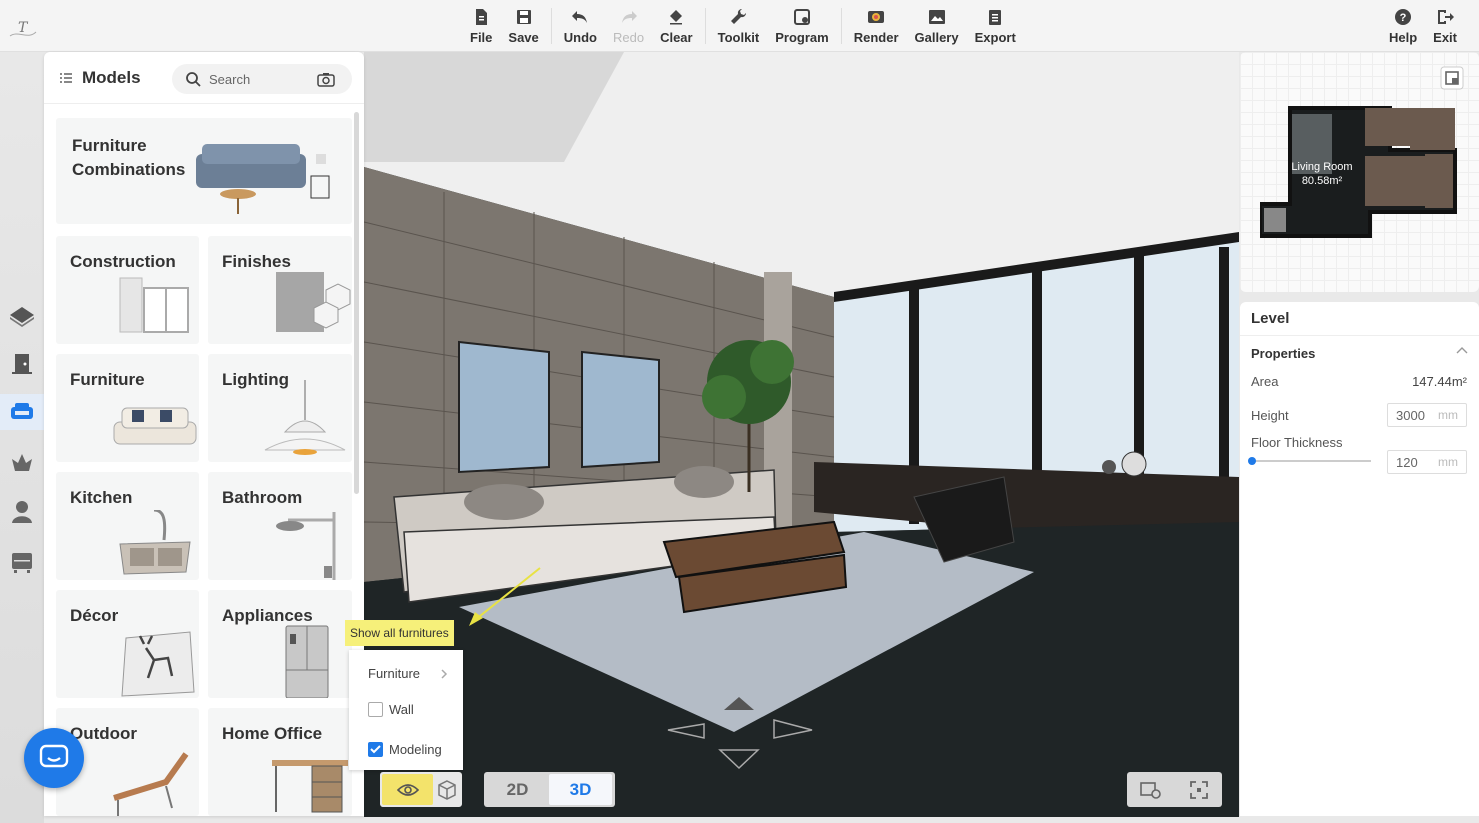 The image size is (1479, 823). I want to click on modeling-checkbox, so click(375, 749).